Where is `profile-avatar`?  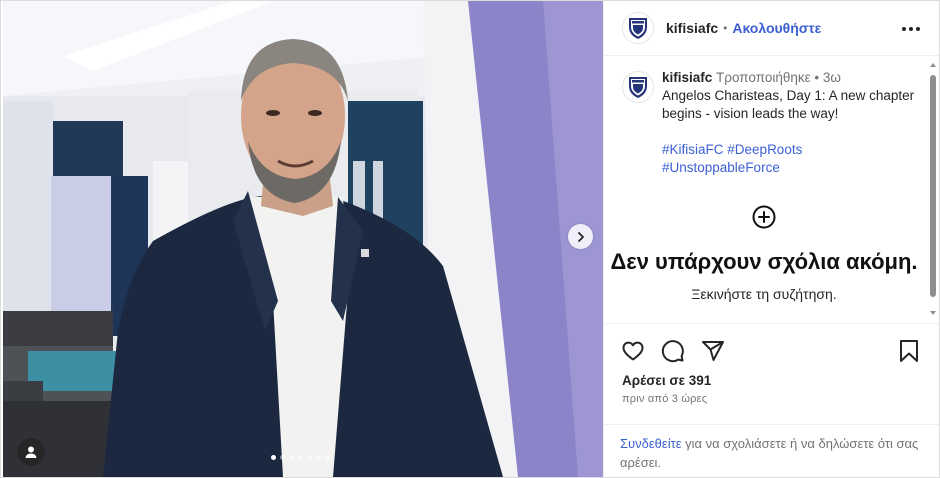
profile-avatar is located at coordinates (638, 28).